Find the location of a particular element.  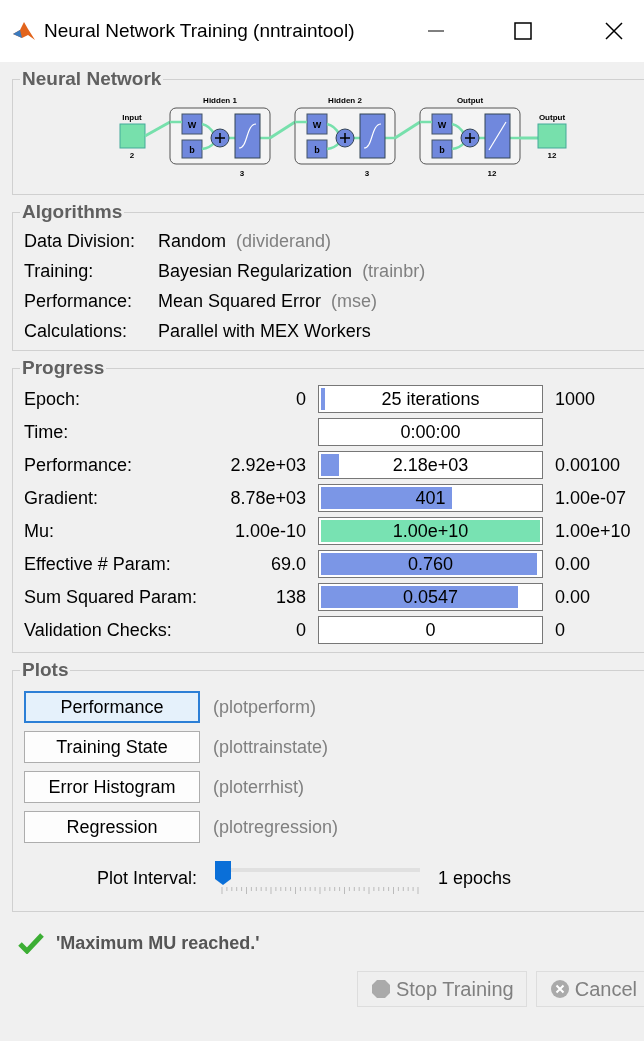

window-title: Neural Network Training (nntraintool) is located at coordinates (200, 31).